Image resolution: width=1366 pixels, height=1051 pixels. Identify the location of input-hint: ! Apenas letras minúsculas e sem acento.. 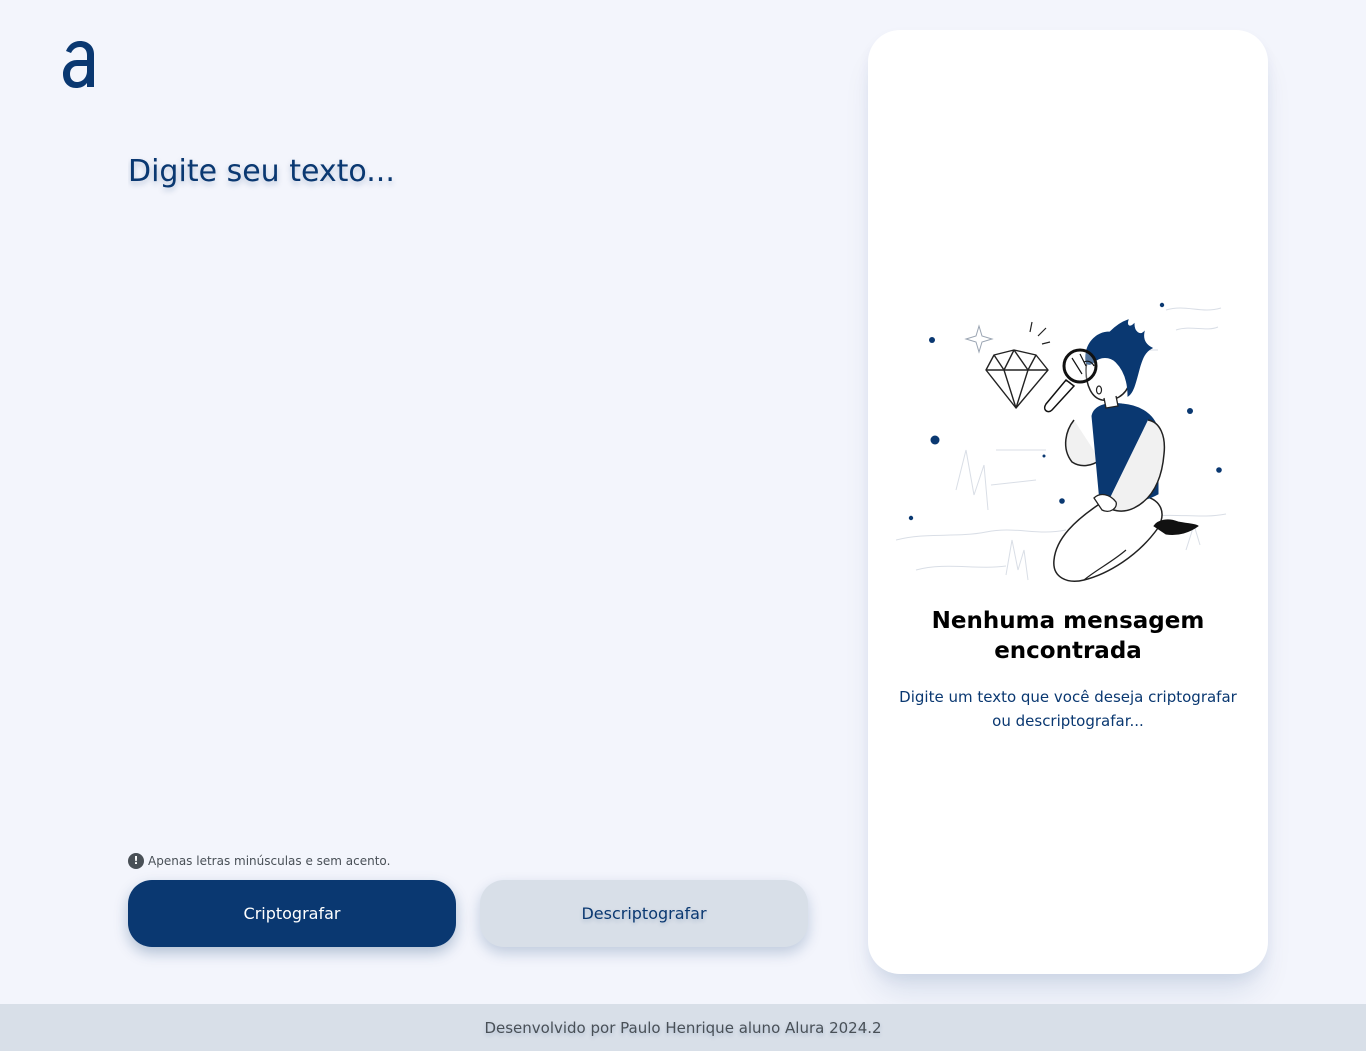
(259, 861).